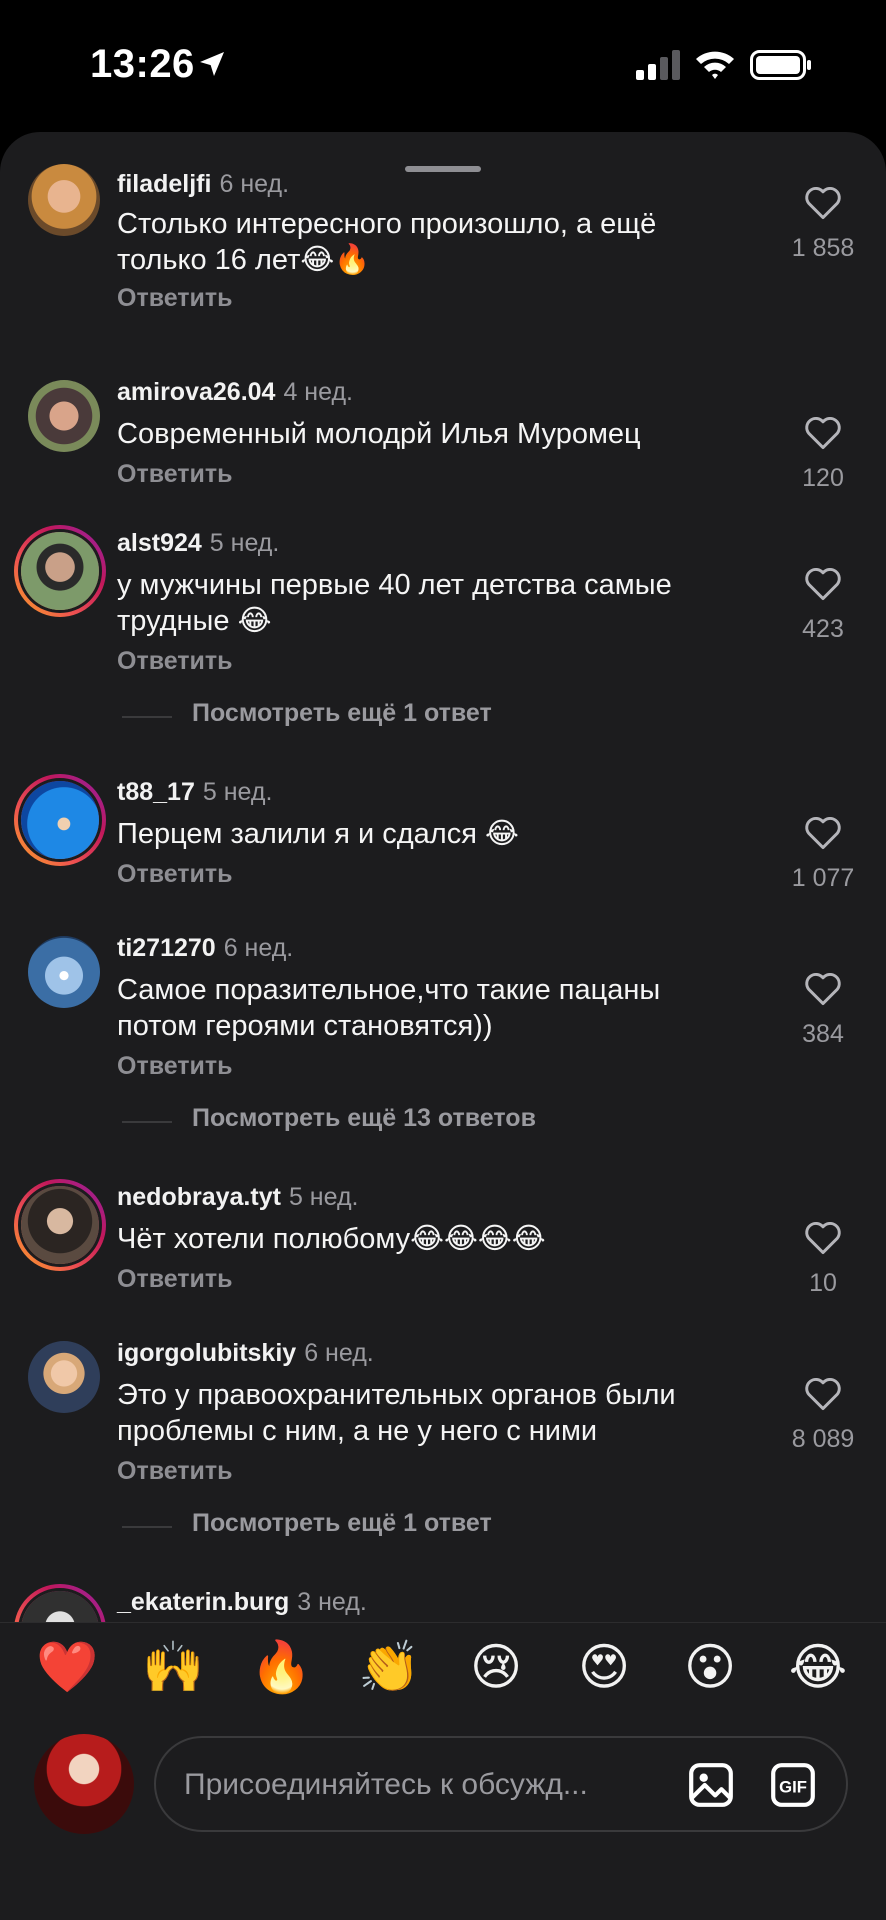  Describe the element at coordinates (203, 1602) in the screenshot. I see `comment-username: _ekaterin.burg` at that location.